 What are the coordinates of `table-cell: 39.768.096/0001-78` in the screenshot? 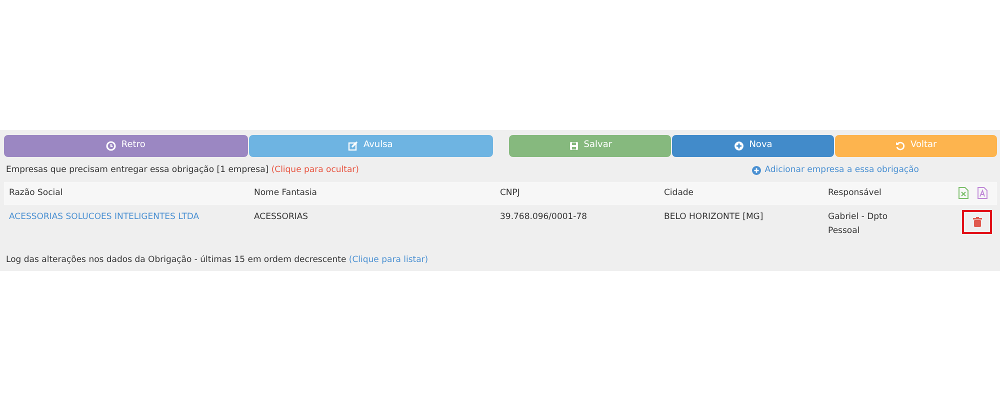 It's located at (544, 217).